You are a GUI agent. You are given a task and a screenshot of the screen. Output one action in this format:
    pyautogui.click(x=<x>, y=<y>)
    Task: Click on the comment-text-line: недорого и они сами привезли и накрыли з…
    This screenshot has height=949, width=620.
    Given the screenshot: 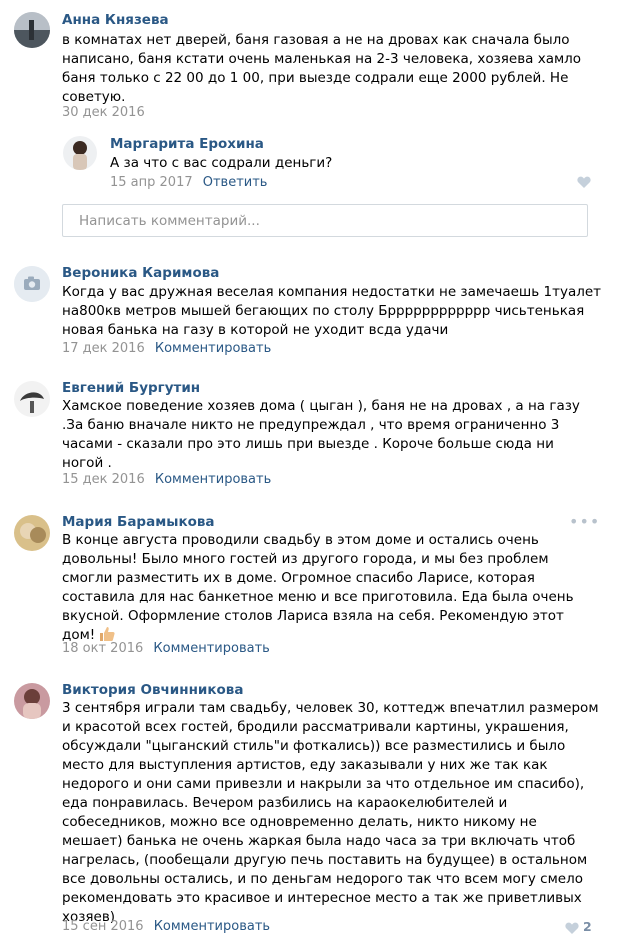 What is the action you would take?
    pyautogui.click(x=323, y=784)
    